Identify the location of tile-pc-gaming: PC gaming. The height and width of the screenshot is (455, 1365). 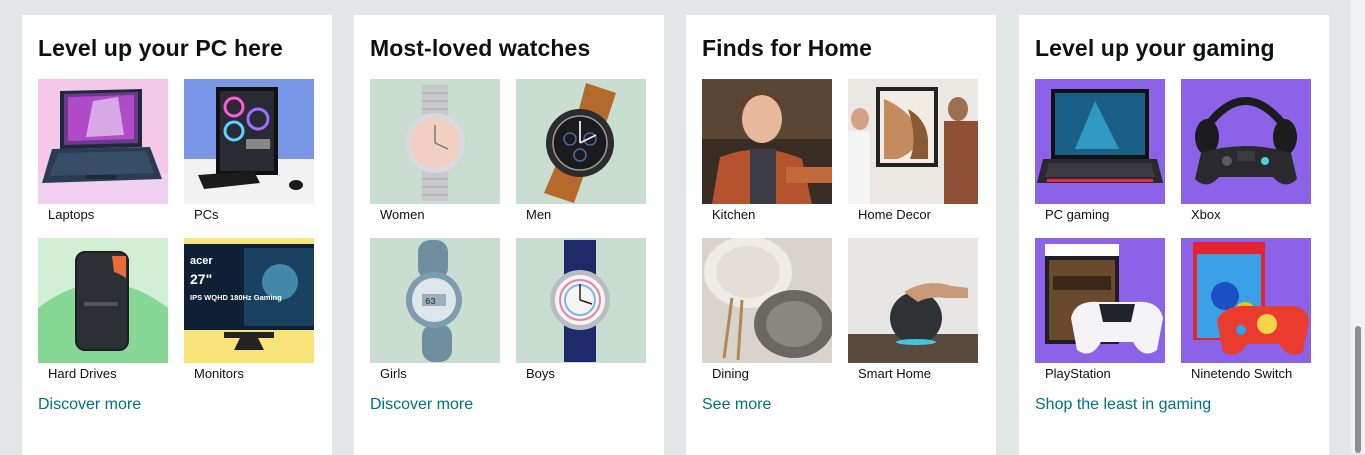
(1100, 150).